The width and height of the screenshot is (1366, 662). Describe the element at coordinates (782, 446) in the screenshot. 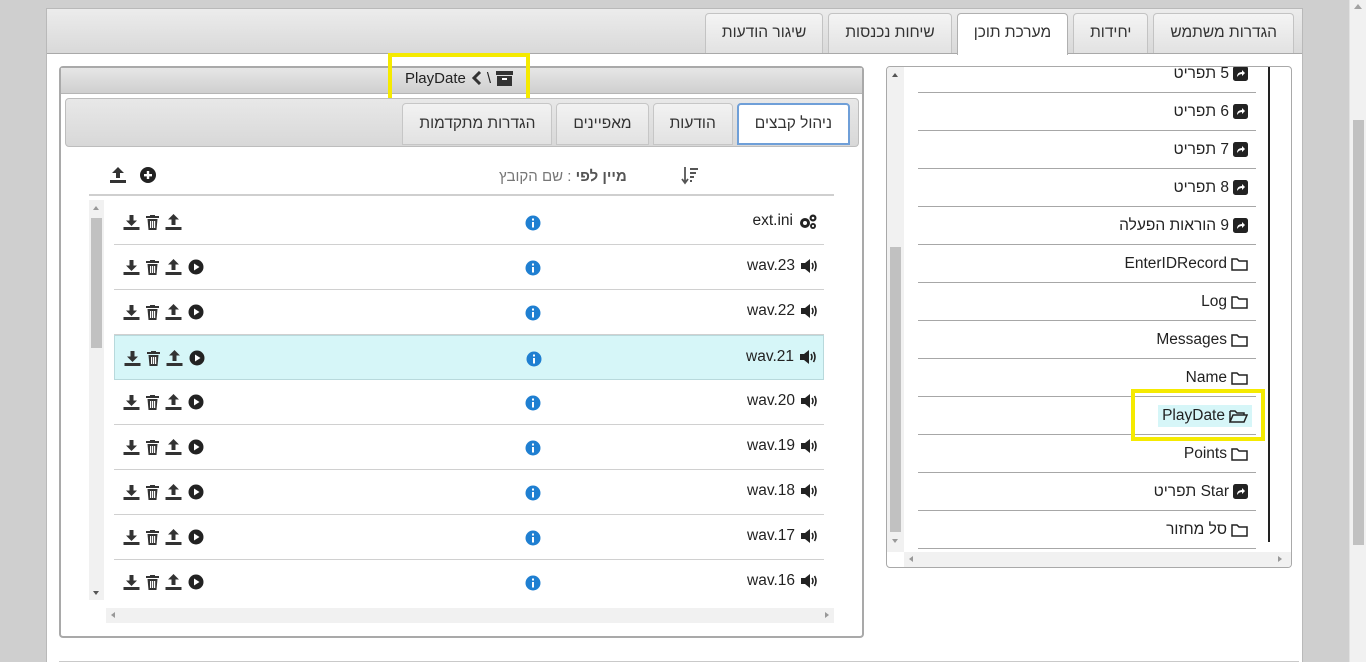

I see `file-name: wav.19` at that location.